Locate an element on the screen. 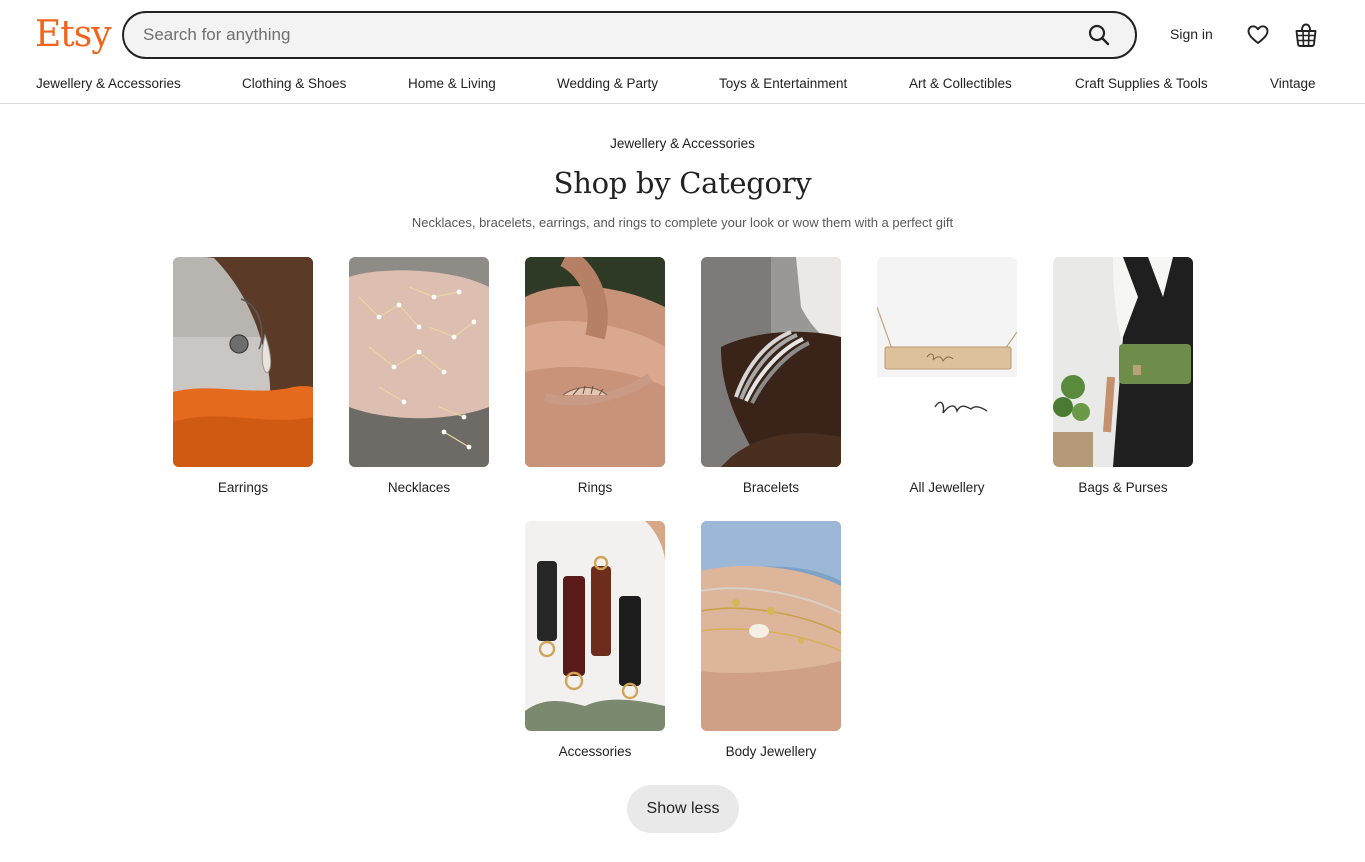 The height and width of the screenshot is (862, 1365). category-label: Rings is located at coordinates (595, 487).